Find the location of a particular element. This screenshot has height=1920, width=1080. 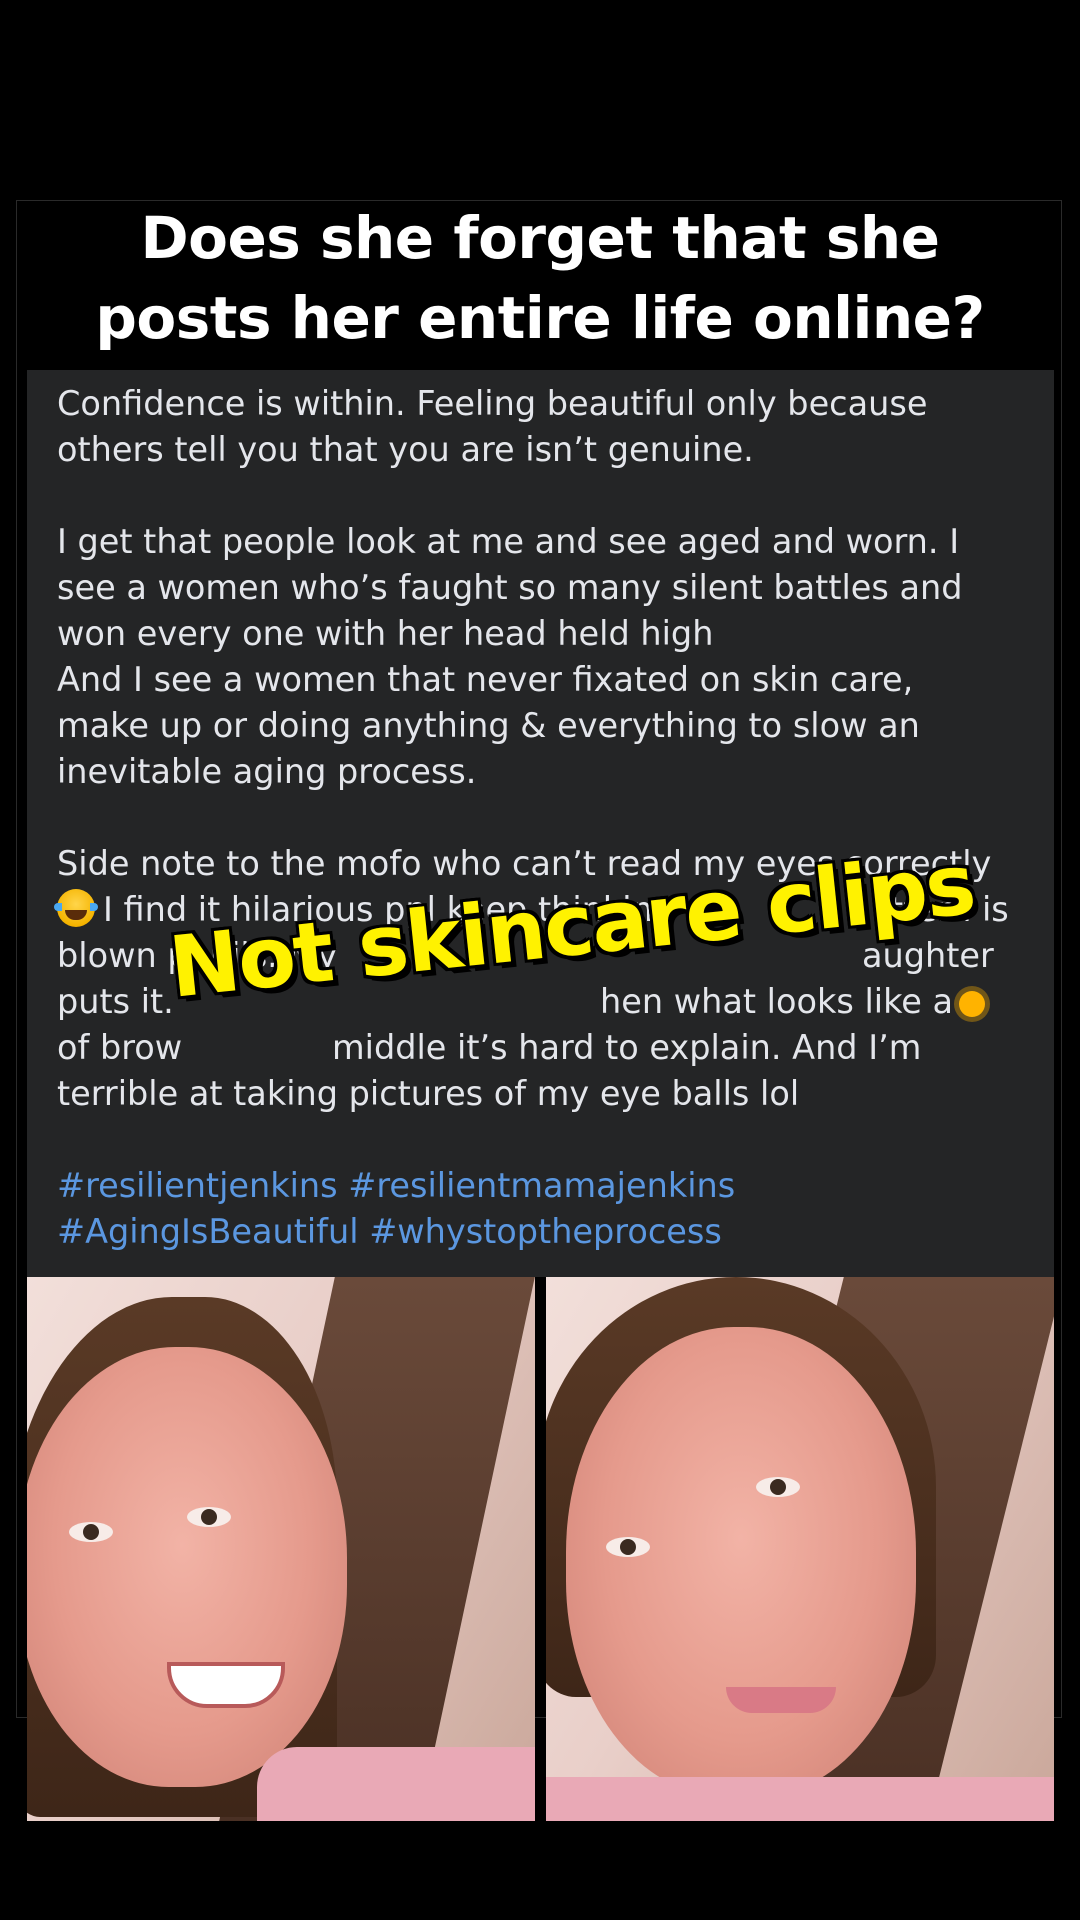

post-text-fragment: middle it’s hard to explain. And I’m is located at coordinates (627, 1047).